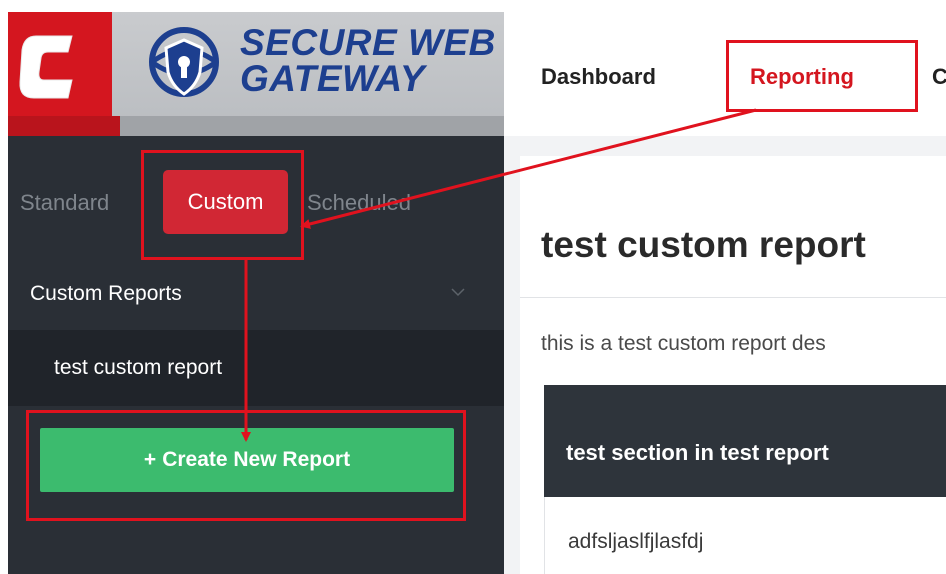 This screenshot has height=574, width=946. I want to click on report-section-content: adfsljaslfjlasfdj, so click(636, 541).